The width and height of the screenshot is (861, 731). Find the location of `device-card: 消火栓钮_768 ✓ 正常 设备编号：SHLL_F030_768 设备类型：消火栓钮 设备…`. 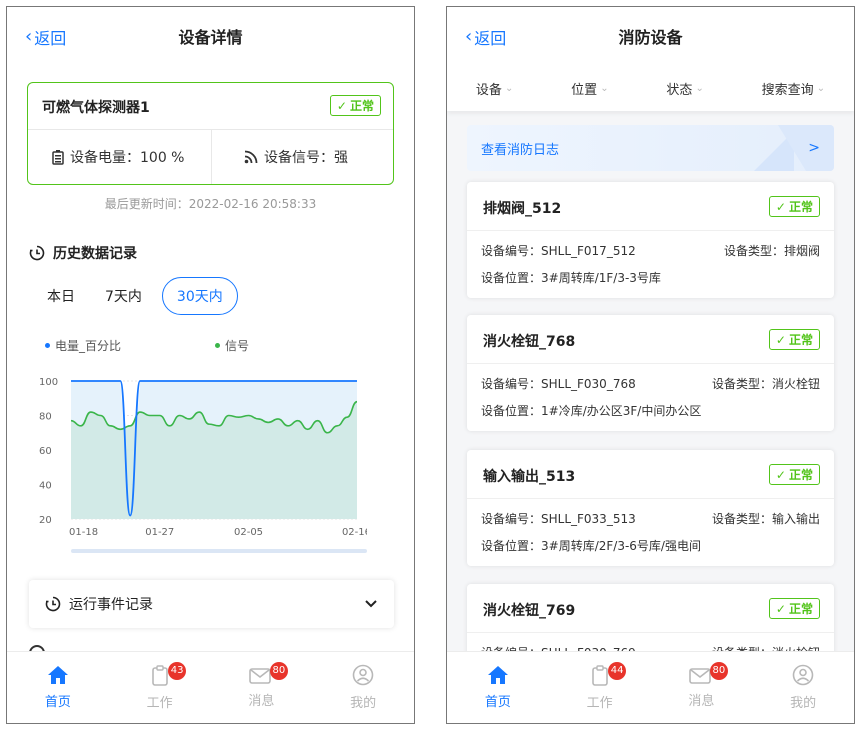

device-card: 消火栓钮_768 ✓ 正常 设备编号：SHLL_F030_768 设备类型：消火栓钮 设备… is located at coordinates (650, 373).